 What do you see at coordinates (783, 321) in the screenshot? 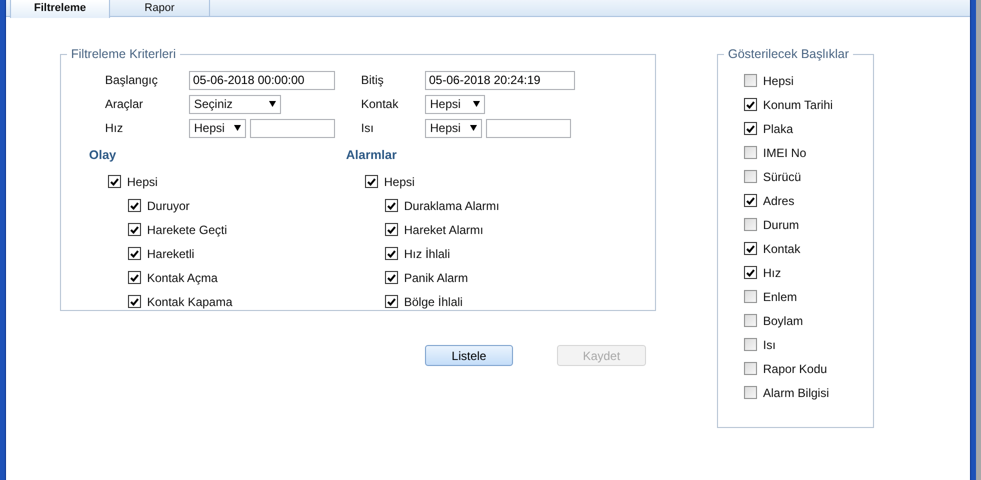
I see `checkbox-label: Boylam` at bounding box center [783, 321].